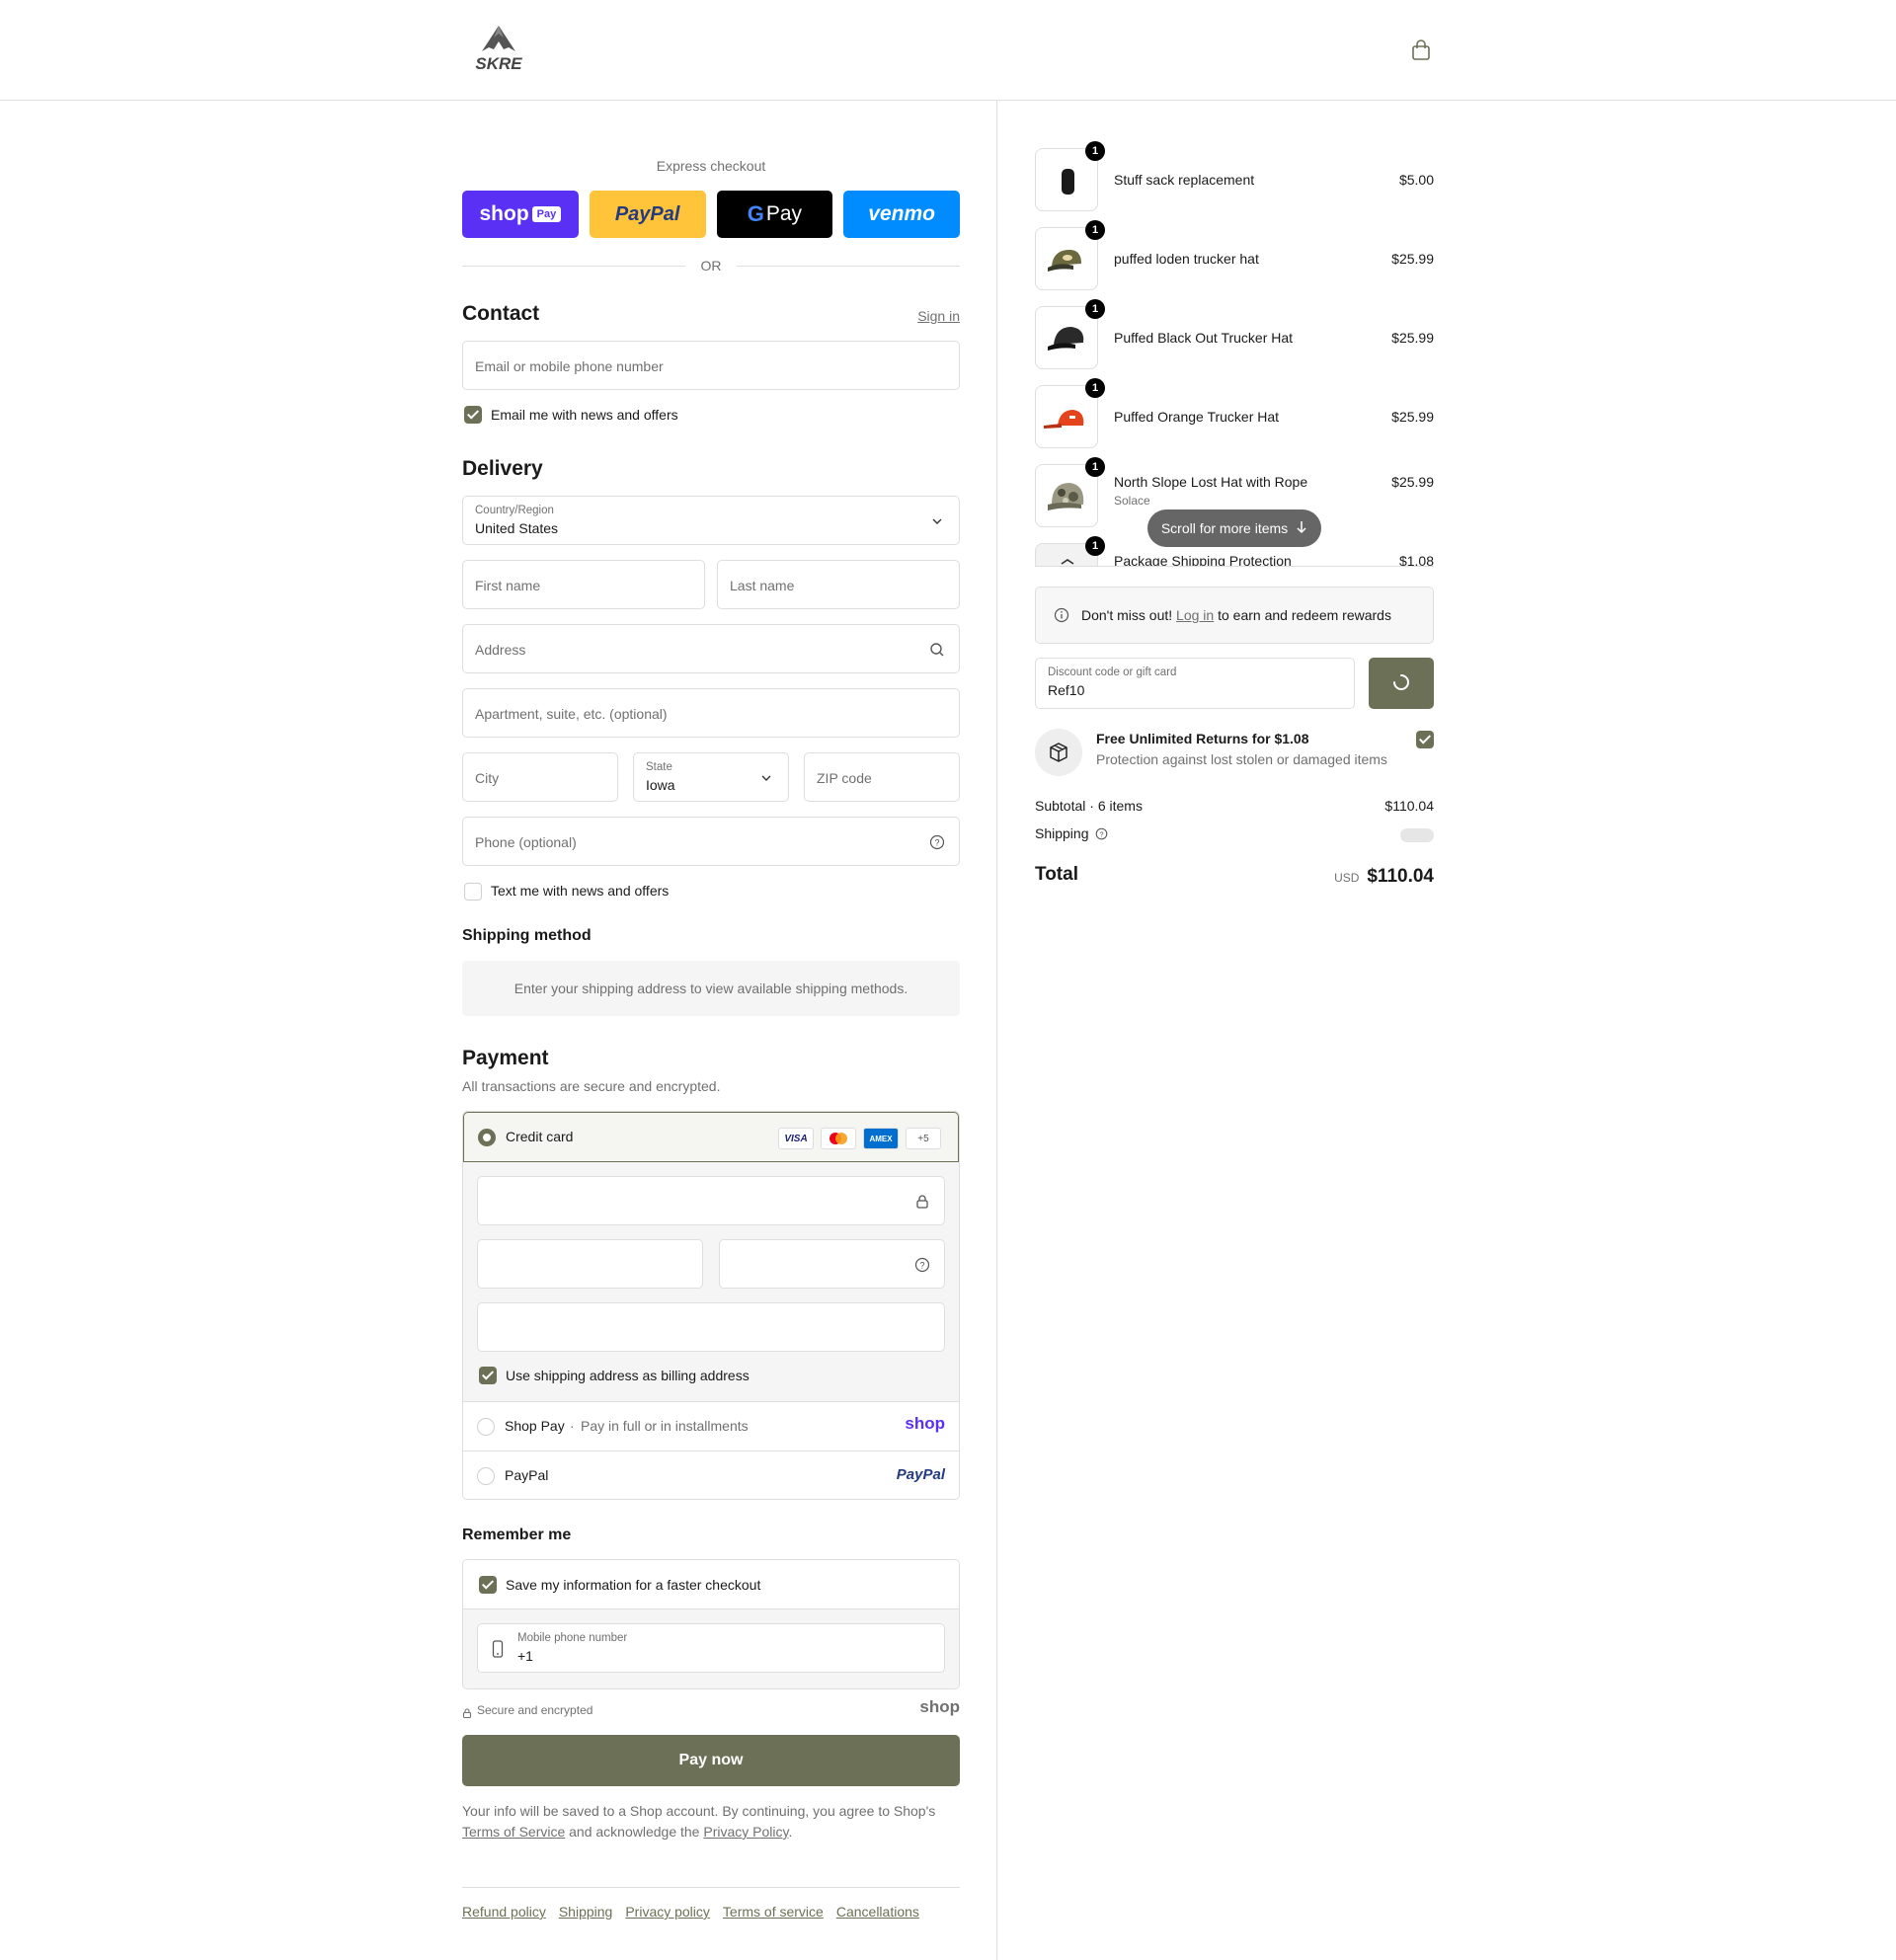  I want to click on venmo-button: venmo, so click(902, 214).